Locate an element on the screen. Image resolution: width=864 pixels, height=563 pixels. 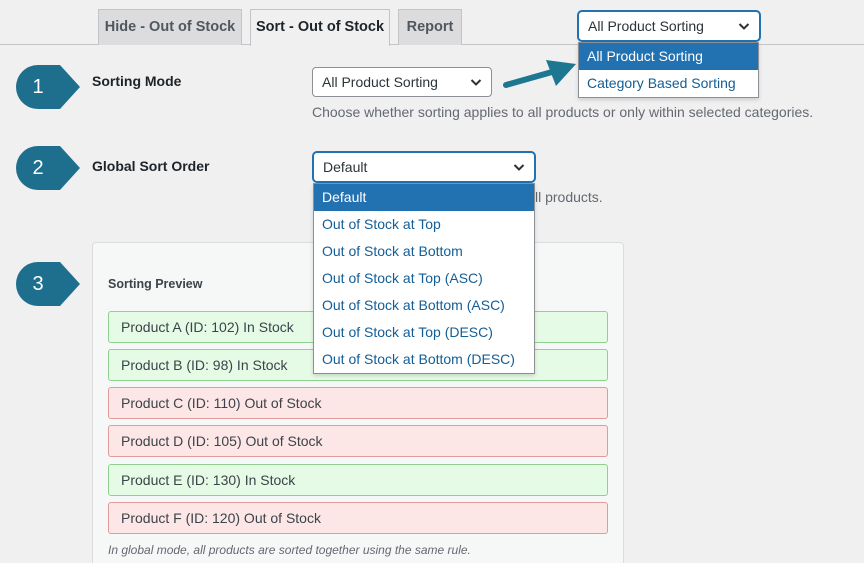
product-row: Product D (ID: 105) Out of Stock is located at coordinates (358, 441).